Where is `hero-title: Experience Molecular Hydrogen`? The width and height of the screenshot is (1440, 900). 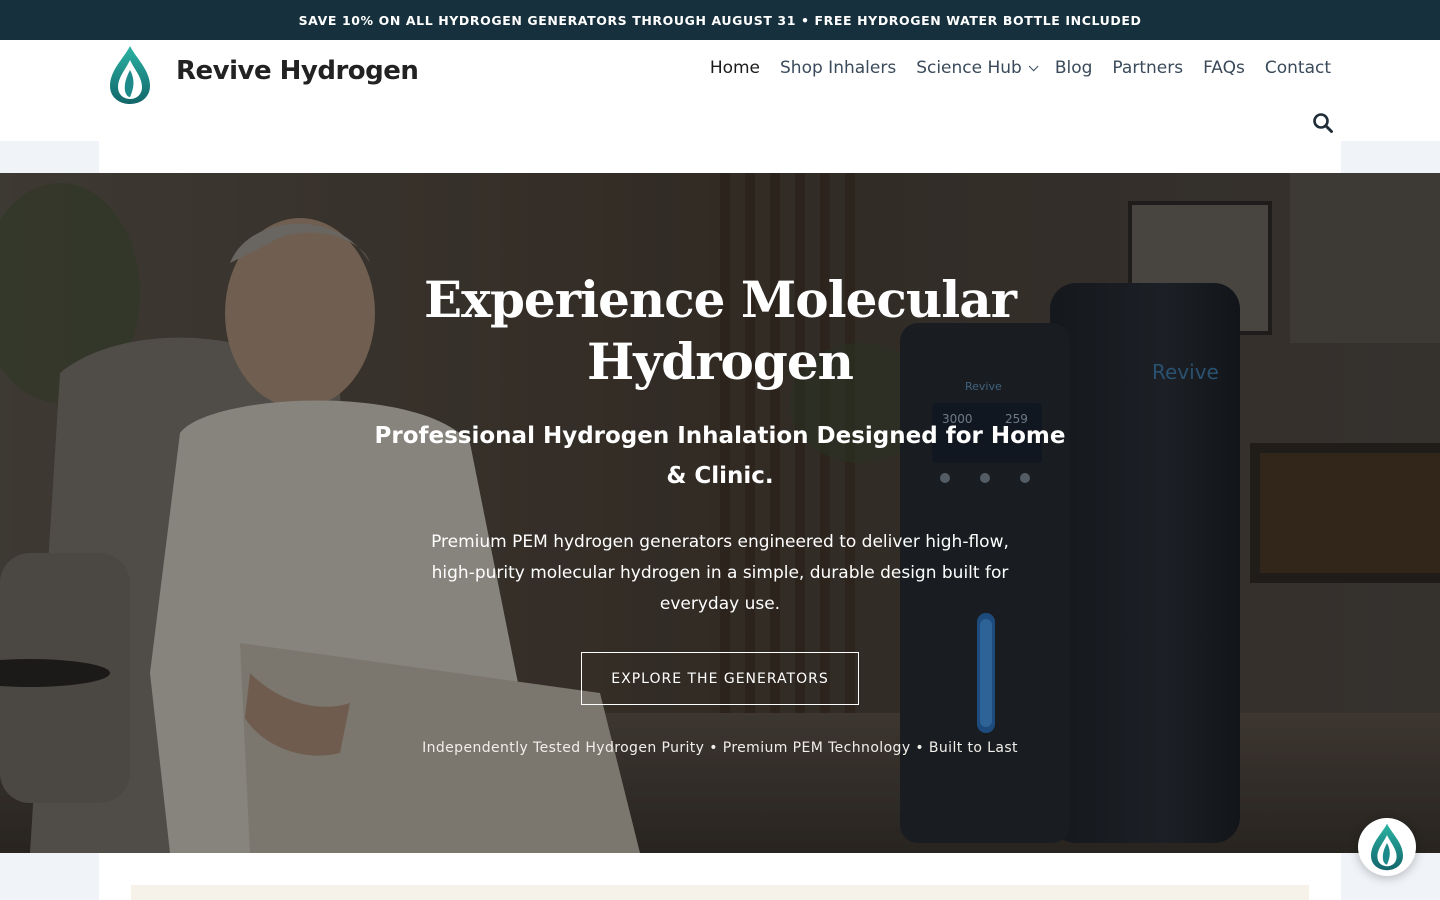 hero-title: Experience Molecular Hydrogen is located at coordinates (720, 330).